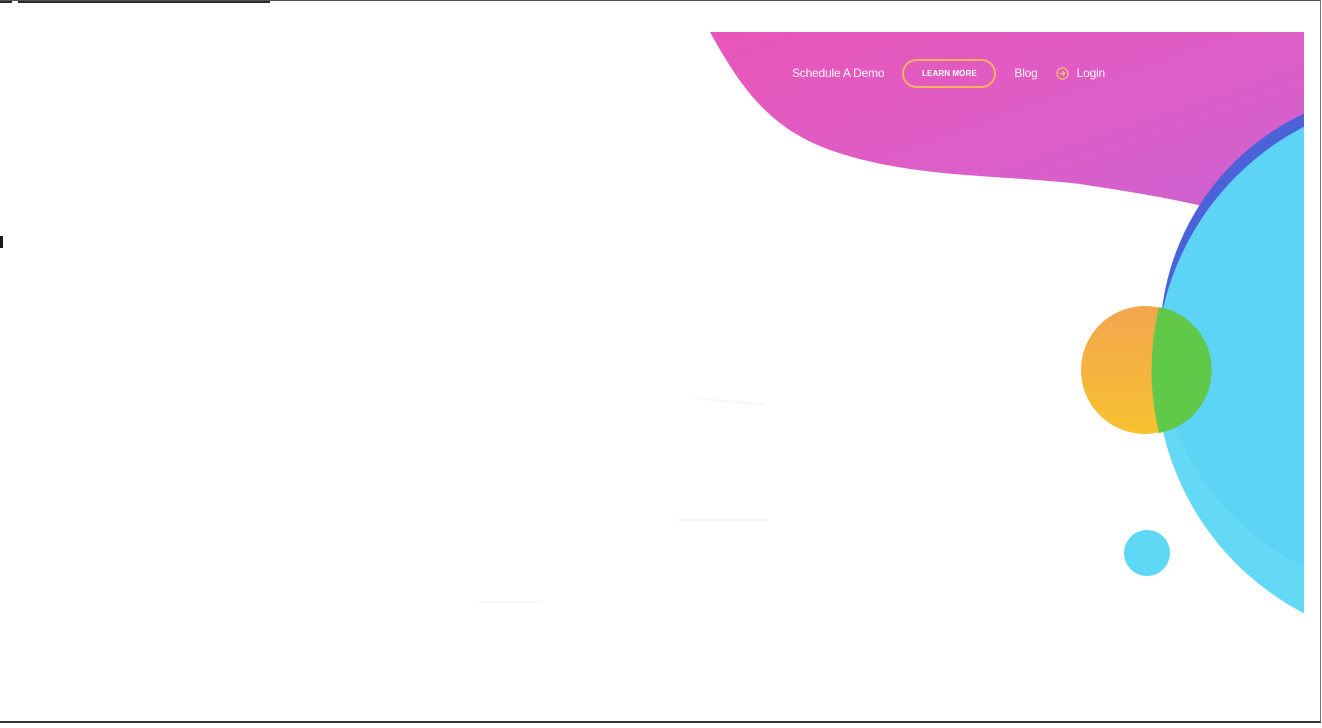 The width and height of the screenshot is (1322, 728). What do you see at coordinates (1025, 73) in the screenshot?
I see `blog-link: Blog` at bounding box center [1025, 73].